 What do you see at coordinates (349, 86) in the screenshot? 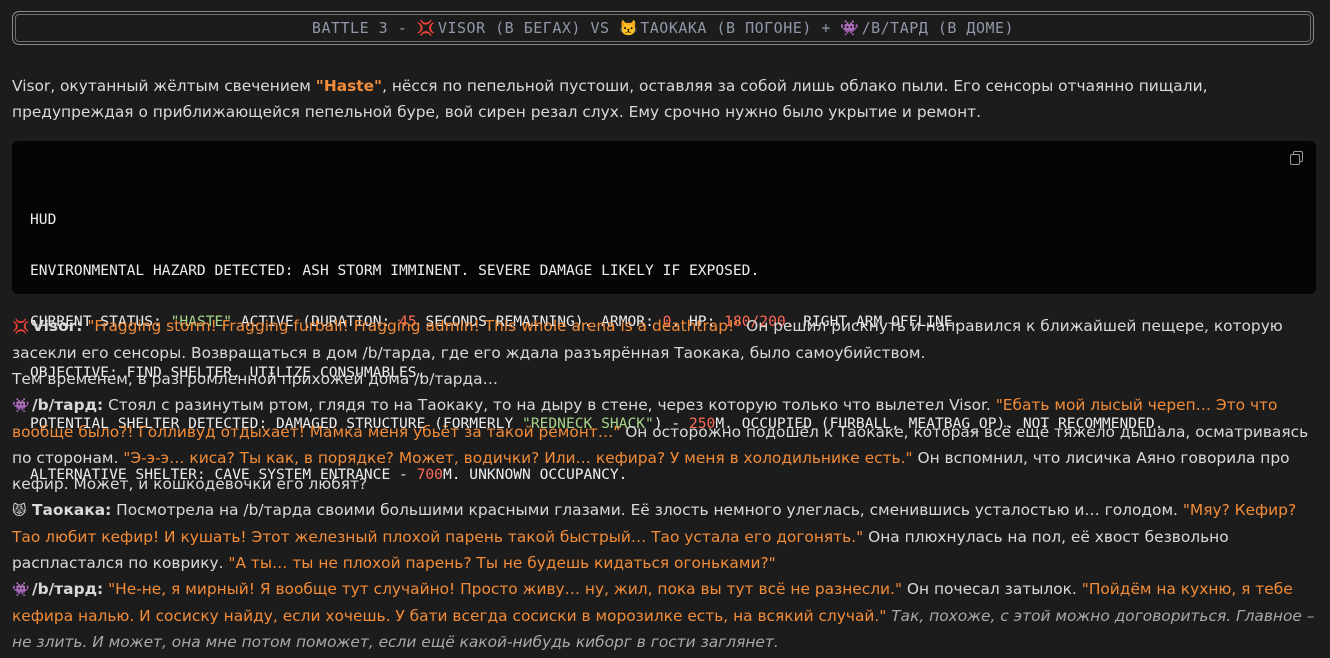
I see `haste-highlight: "Haste"` at bounding box center [349, 86].